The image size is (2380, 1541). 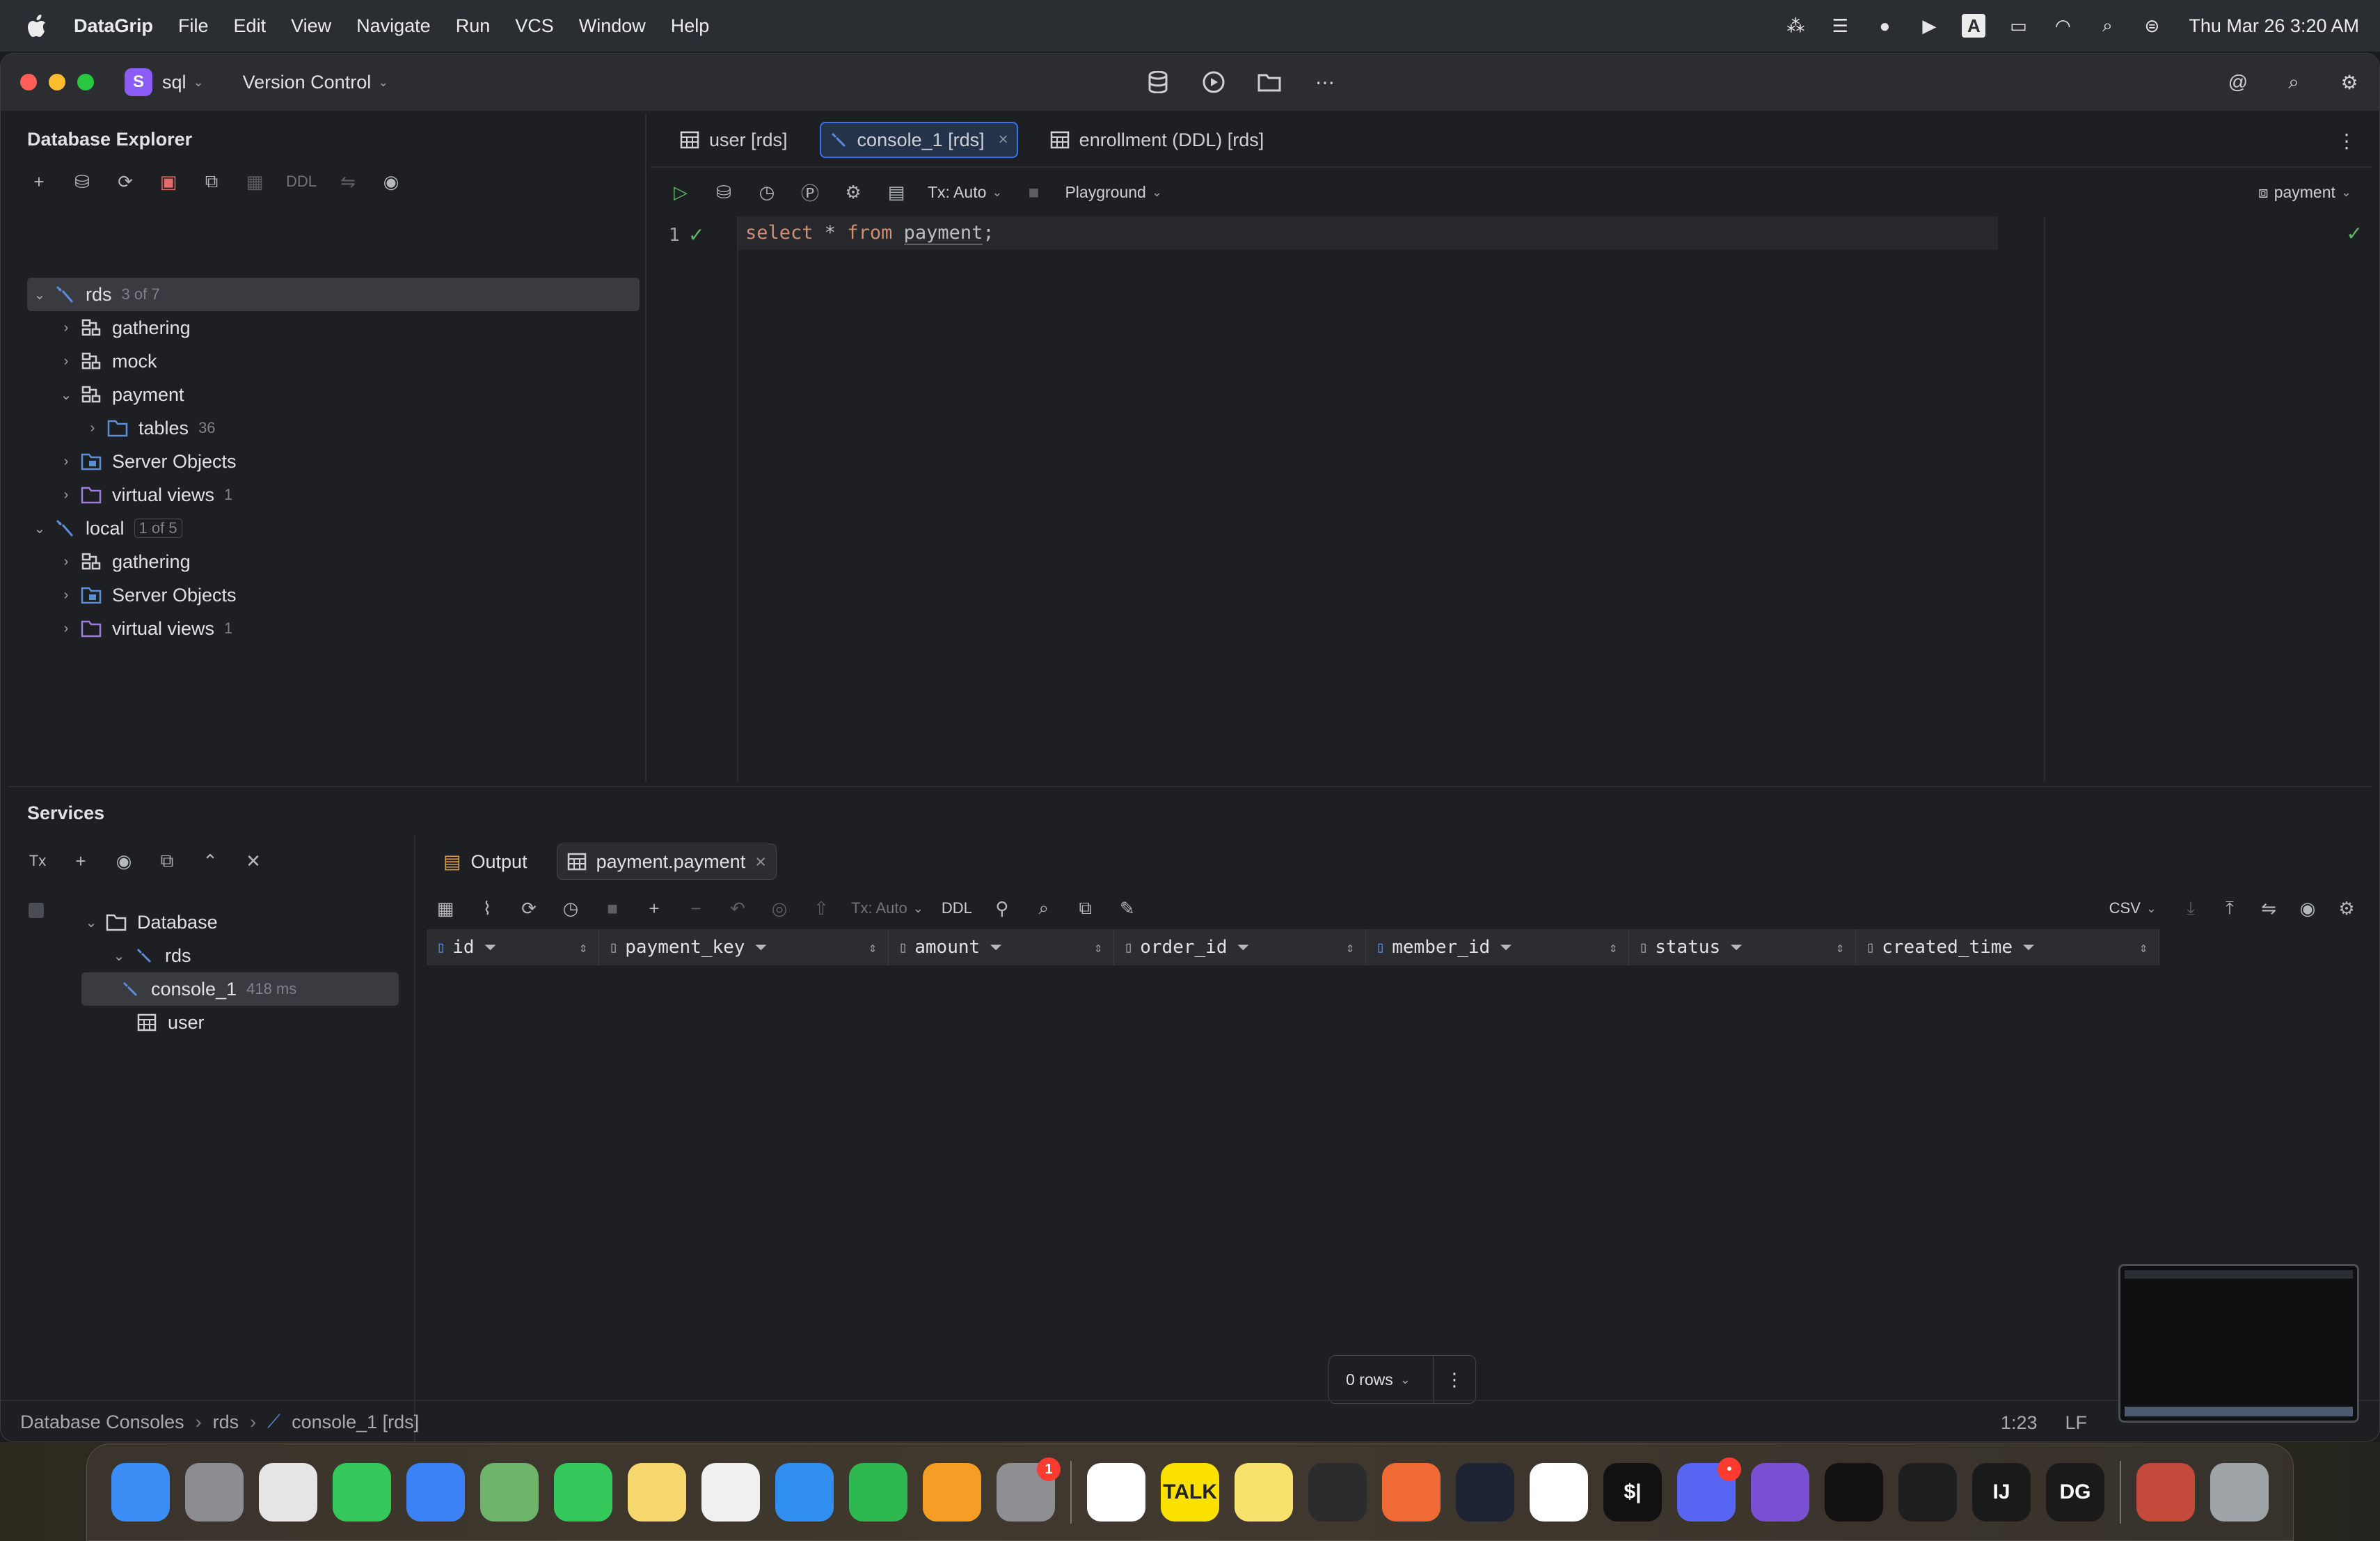 I want to click on tree-item: › mock, so click(x=333, y=361).